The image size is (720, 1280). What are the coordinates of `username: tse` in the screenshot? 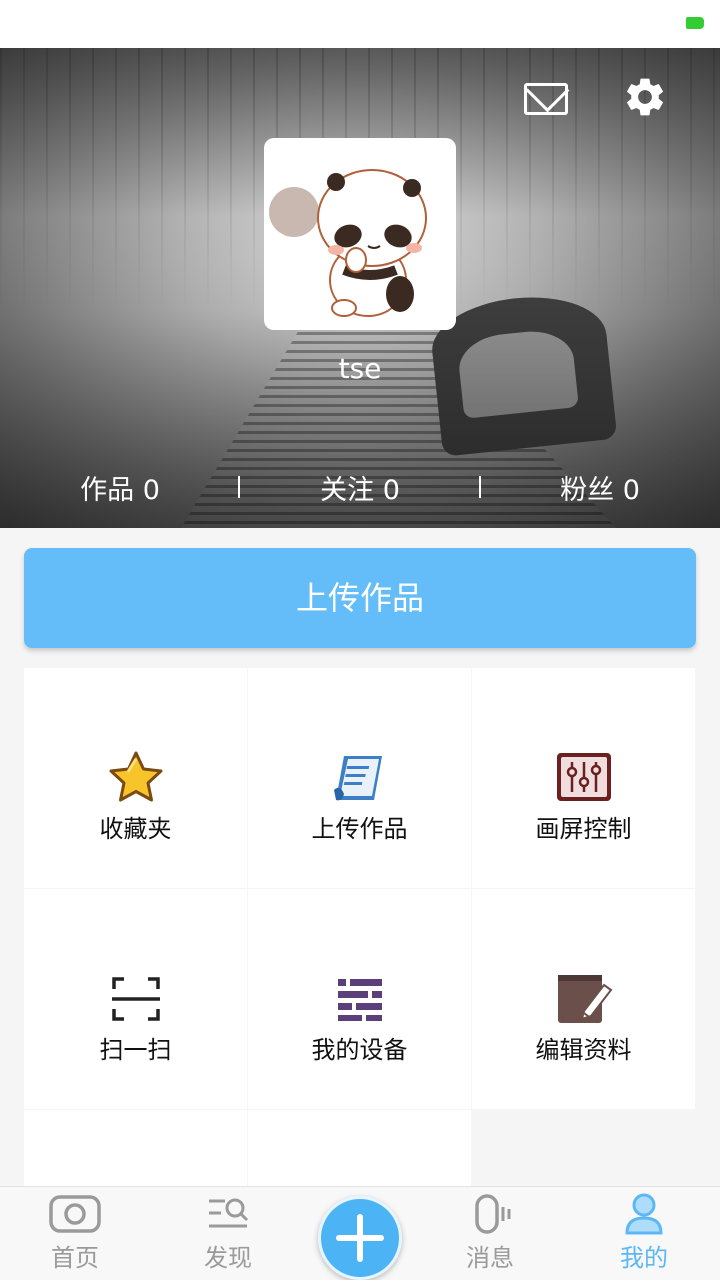 It's located at (360, 368).